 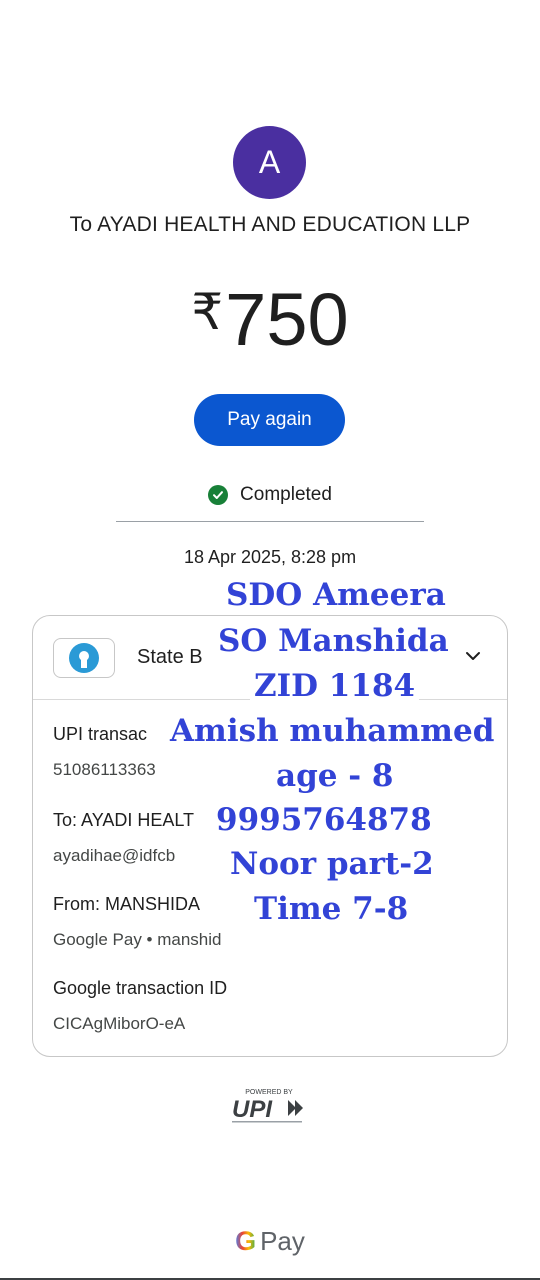 I want to click on pay-again-button: Pay again, so click(x=269, y=420).